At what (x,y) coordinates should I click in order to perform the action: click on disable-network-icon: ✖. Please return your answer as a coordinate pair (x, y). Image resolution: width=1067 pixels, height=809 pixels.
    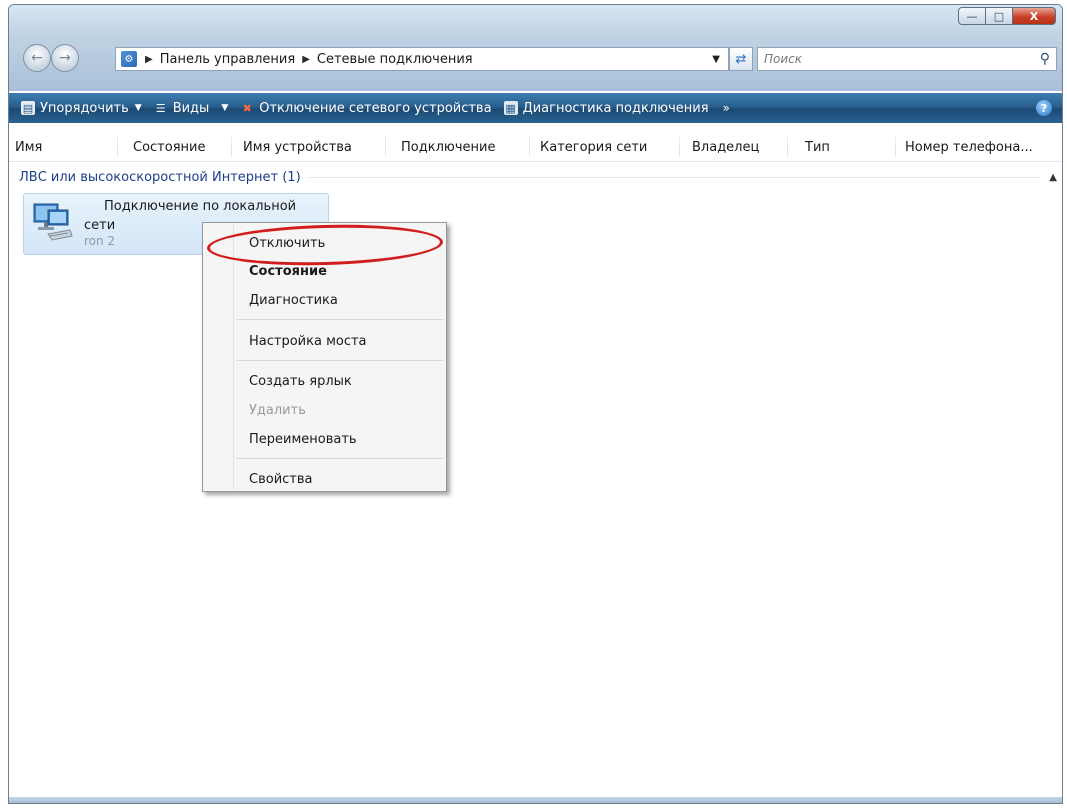
    Looking at the image, I should click on (247, 108).